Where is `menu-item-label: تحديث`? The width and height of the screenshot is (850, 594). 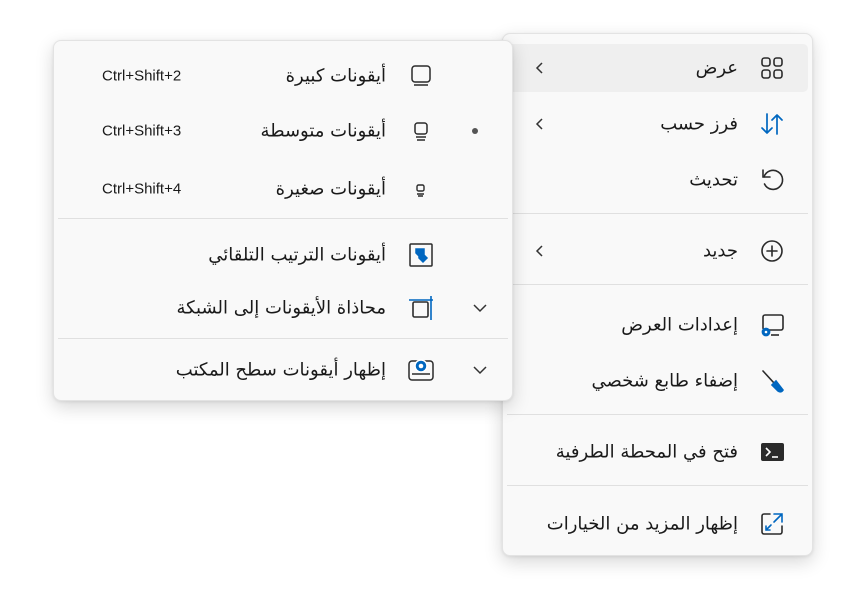 menu-item-label: تحديث is located at coordinates (713, 180).